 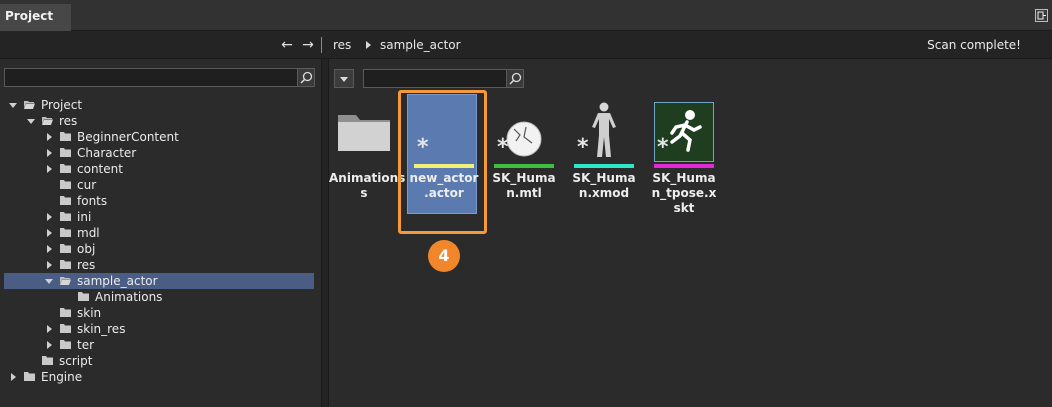 What do you see at coordinates (974, 45) in the screenshot?
I see `status-text: Scan complete!` at bounding box center [974, 45].